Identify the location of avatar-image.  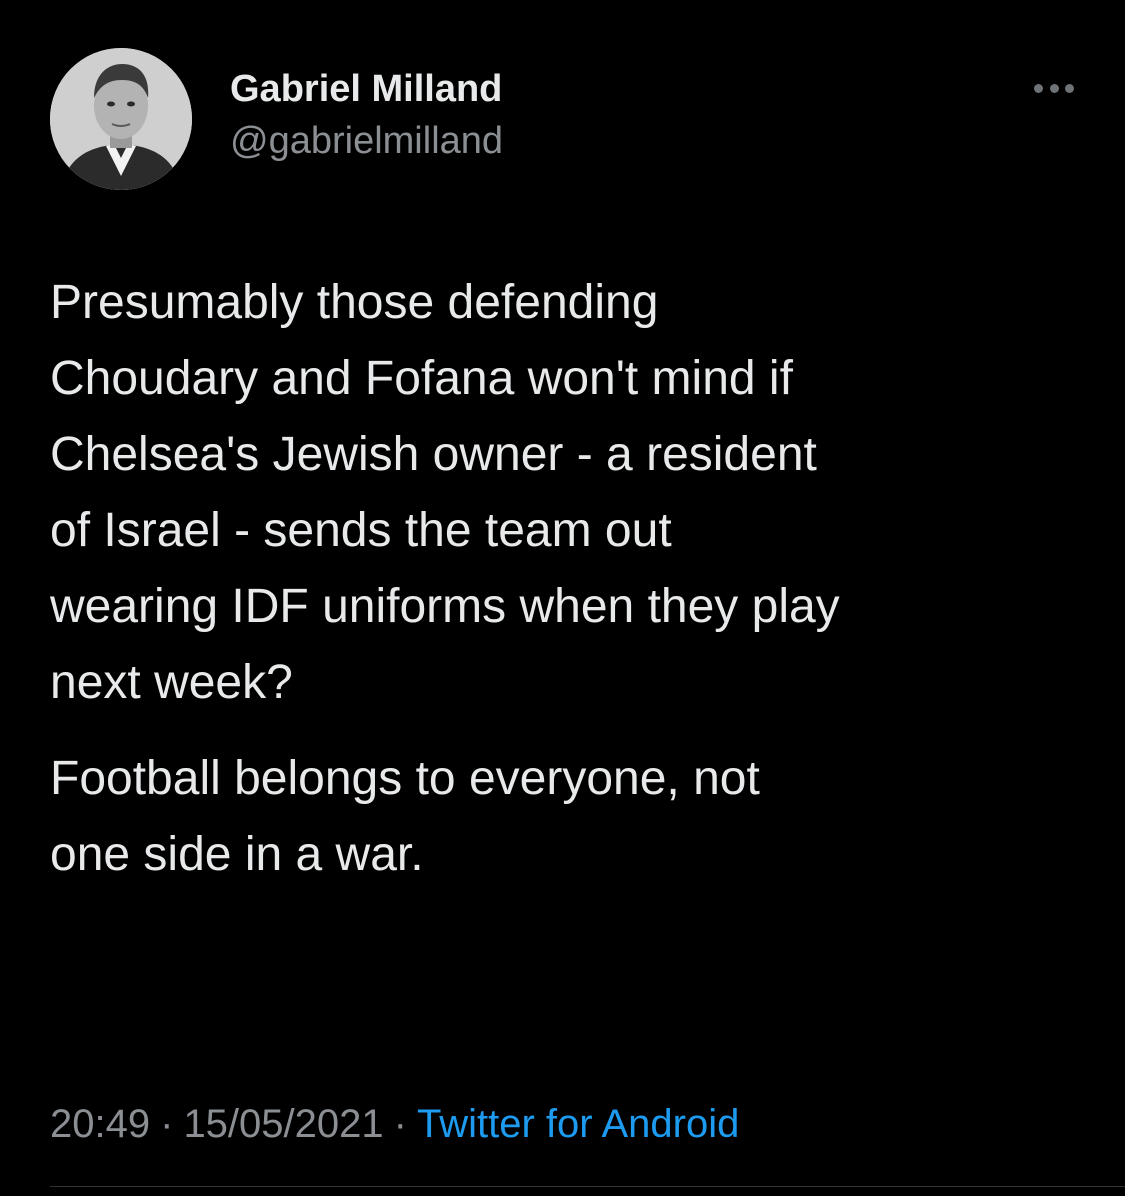
(121, 119).